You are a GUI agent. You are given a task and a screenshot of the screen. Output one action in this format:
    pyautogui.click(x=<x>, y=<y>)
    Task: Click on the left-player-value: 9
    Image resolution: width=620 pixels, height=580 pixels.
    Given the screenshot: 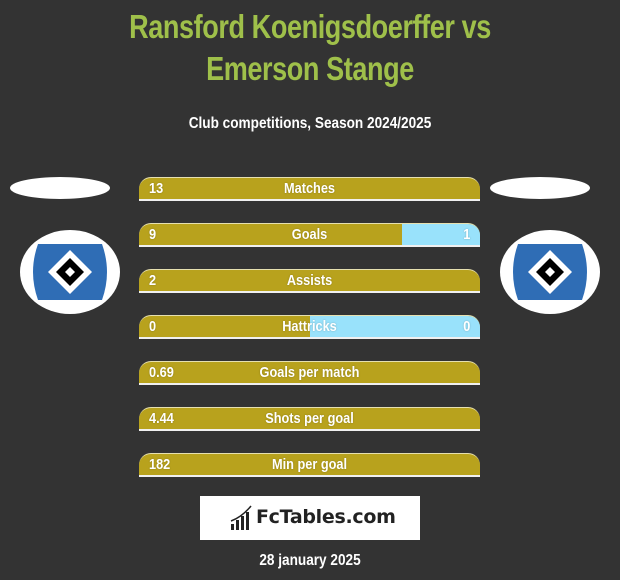 What is the action you would take?
    pyautogui.click(x=153, y=234)
    